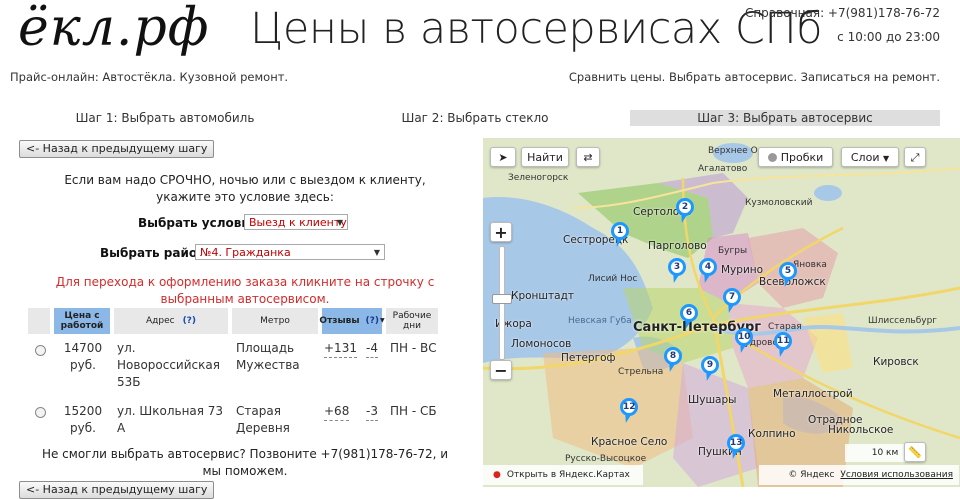 The width and height of the screenshot is (960, 499). I want to click on site-logo: ёкл.рф, so click(113, 29).